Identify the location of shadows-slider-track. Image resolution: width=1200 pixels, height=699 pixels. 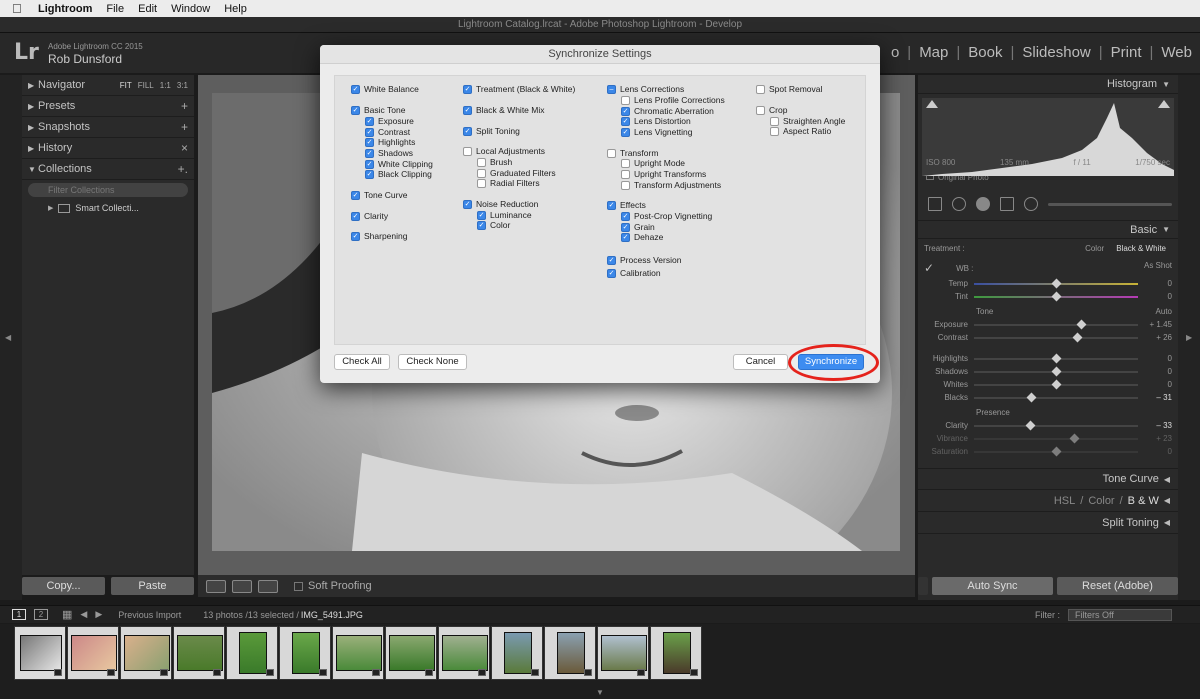
(1056, 371).